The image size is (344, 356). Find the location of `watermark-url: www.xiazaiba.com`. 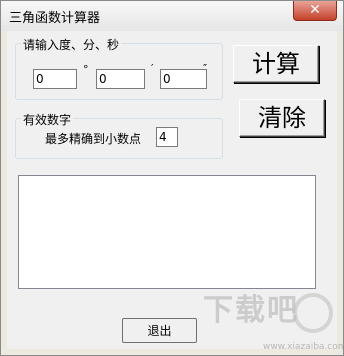

watermark-url: www.xiazaiba.com is located at coordinates (303, 347).